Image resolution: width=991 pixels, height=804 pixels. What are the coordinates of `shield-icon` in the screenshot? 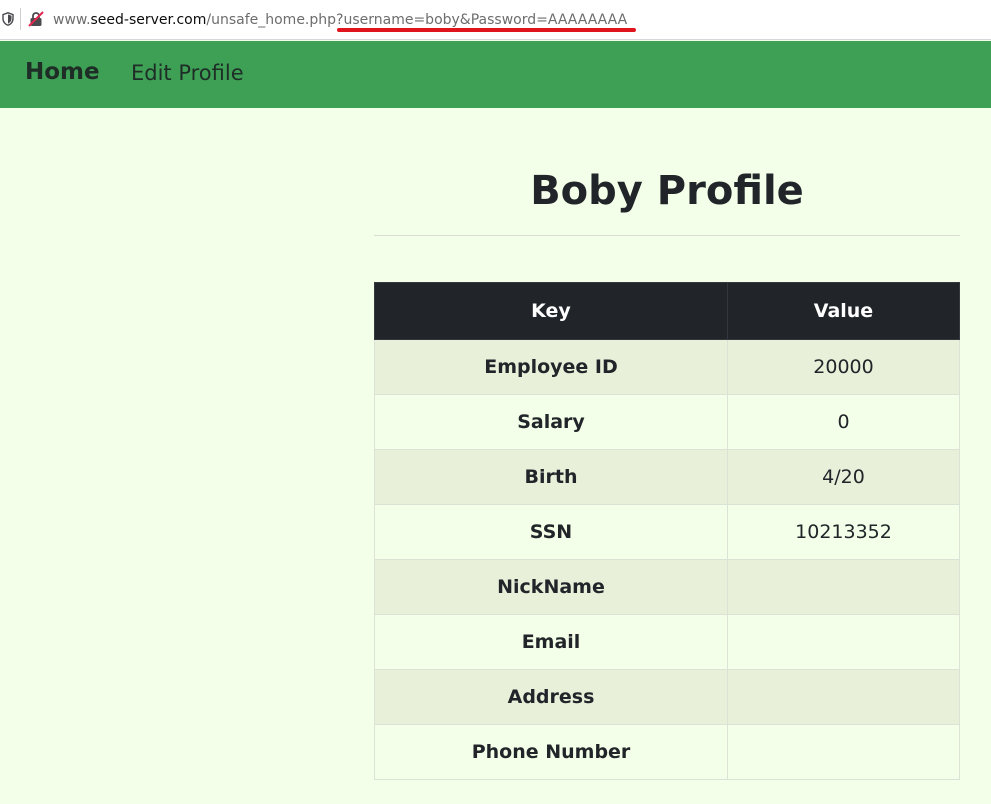 It's located at (8, 19).